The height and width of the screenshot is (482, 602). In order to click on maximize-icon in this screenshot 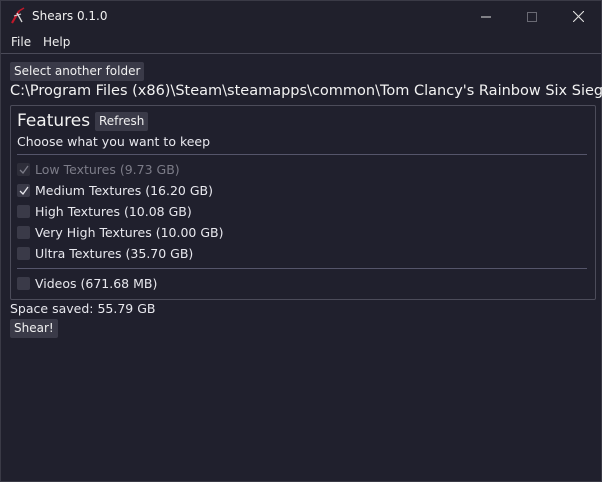, I will do `click(532, 16)`.